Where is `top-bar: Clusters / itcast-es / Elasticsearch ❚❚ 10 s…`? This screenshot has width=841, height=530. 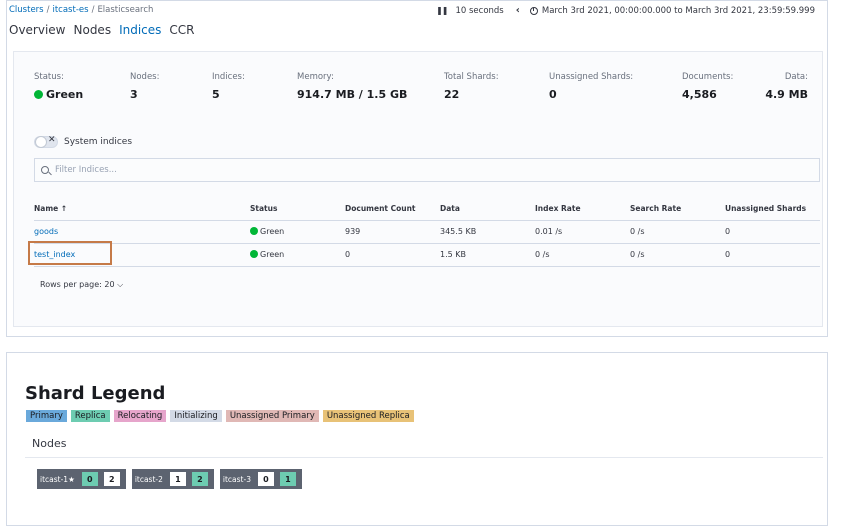 top-bar: Clusters / itcast-es / Elasticsearch ❚❚ 10 s… is located at coordinates (417, 11).